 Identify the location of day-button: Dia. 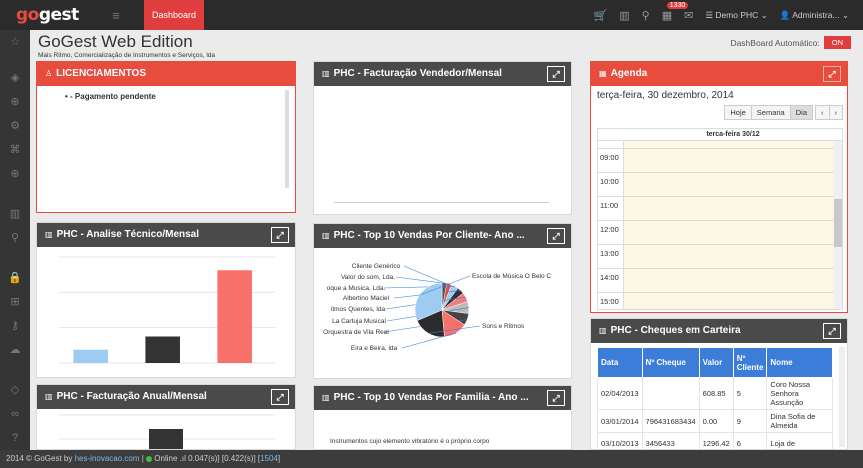
(801, 112).